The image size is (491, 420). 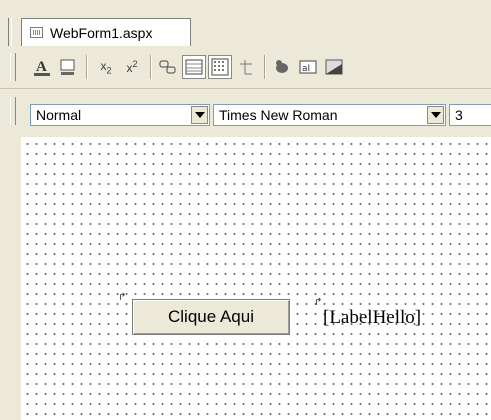 What do you see at coordinates (211, 317) in the screenshot?
I see `clique-aqui-button: Clique Aqui` at bounding box center [211, 317].